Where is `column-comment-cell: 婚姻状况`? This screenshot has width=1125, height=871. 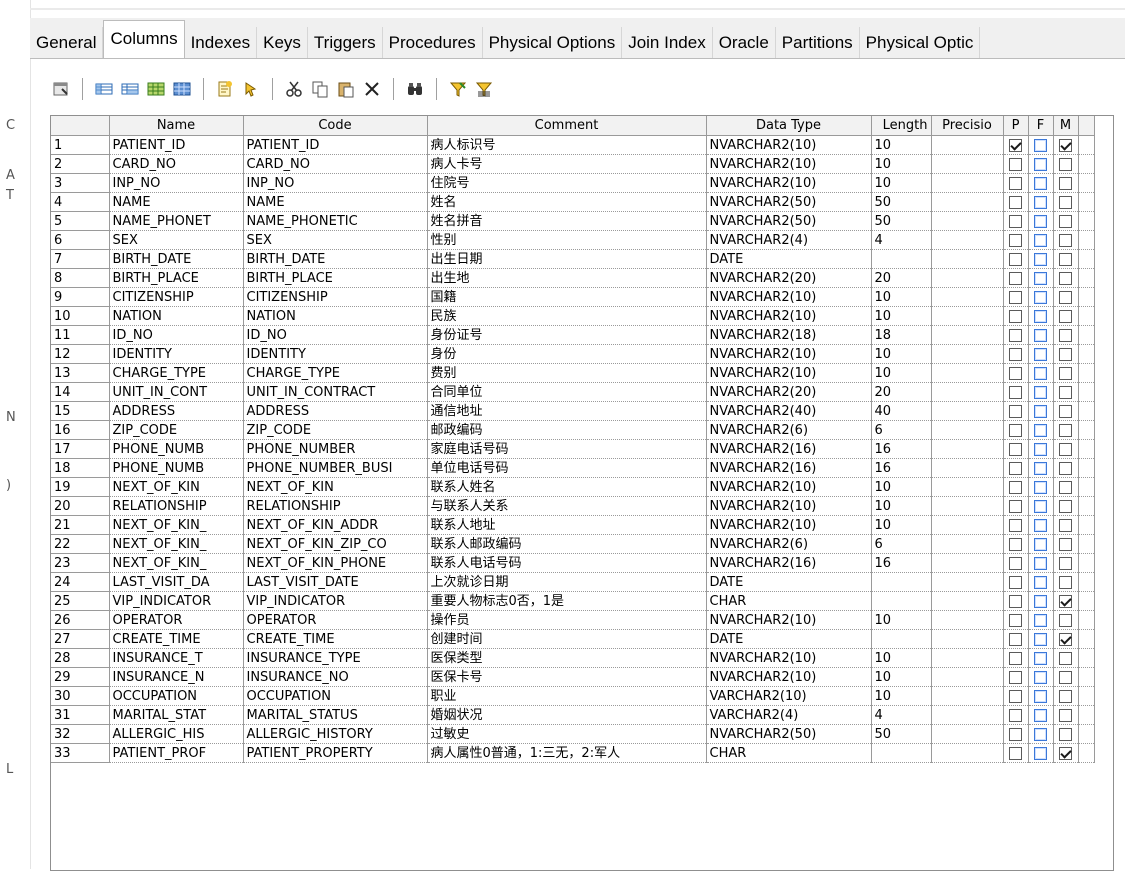
column-comment-cell: 婚姻状况 is located at coordinates (567, 715).